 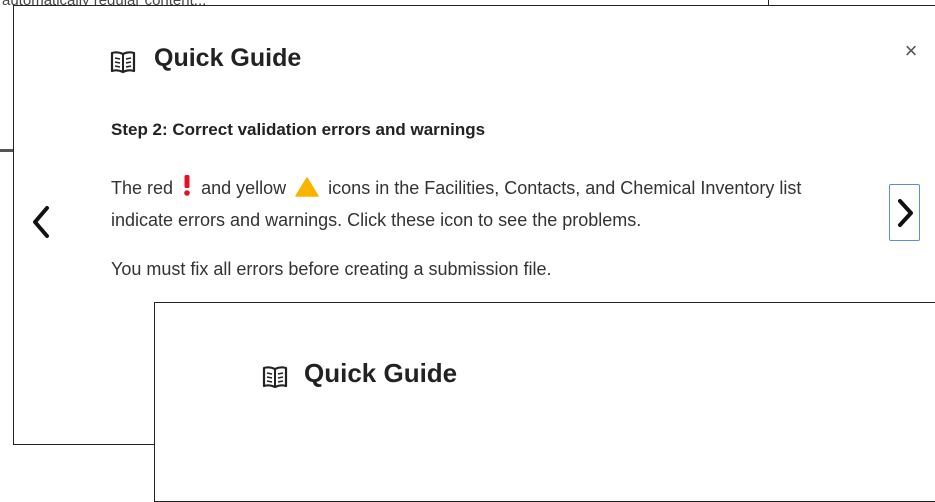 I want to click on exclamation-icon, so click(x=187, y=190).